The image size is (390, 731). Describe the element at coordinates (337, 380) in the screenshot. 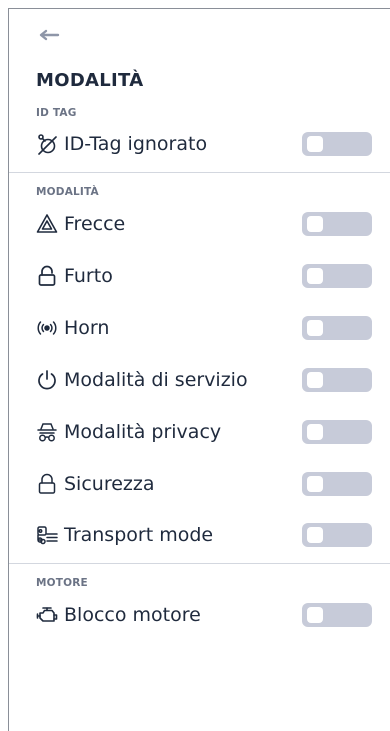

I see `toggle-modalita-servizio` at that location.